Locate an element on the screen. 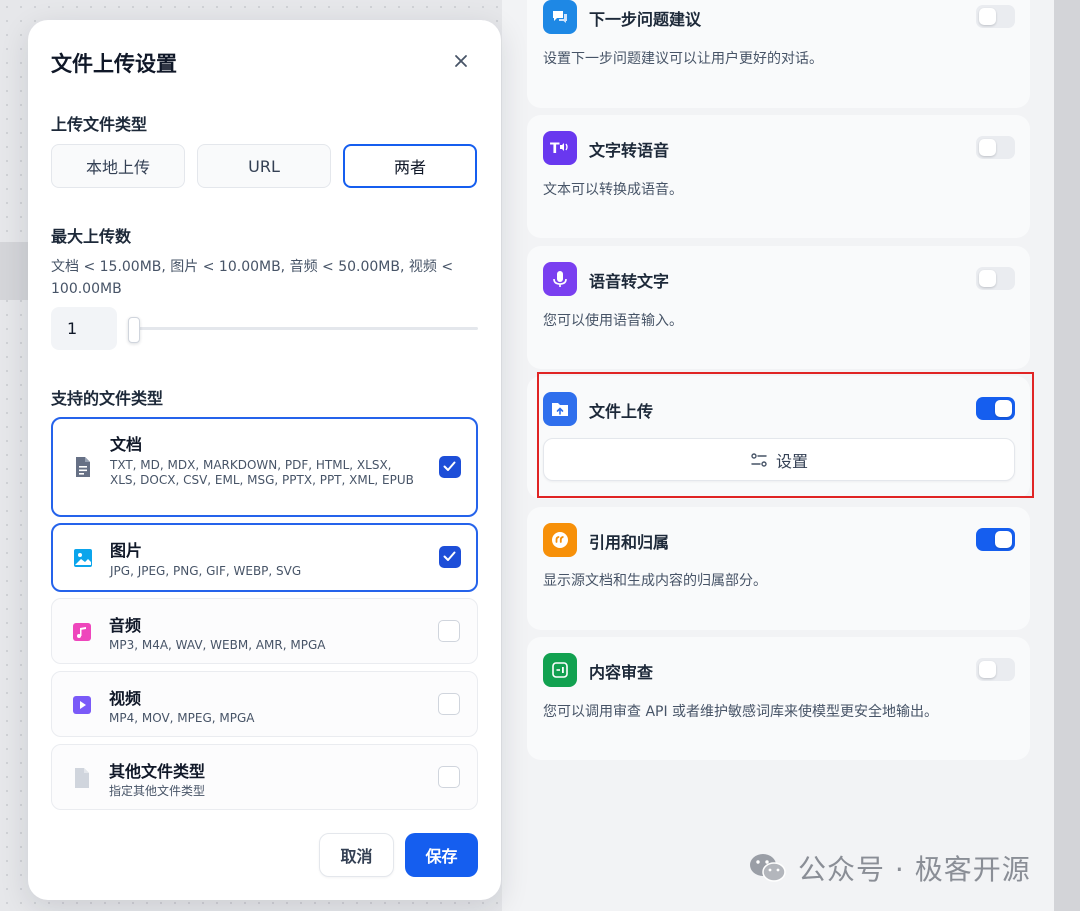  file-type-extensions: 指定其他文件类型 is located at coordinates (157, 791).